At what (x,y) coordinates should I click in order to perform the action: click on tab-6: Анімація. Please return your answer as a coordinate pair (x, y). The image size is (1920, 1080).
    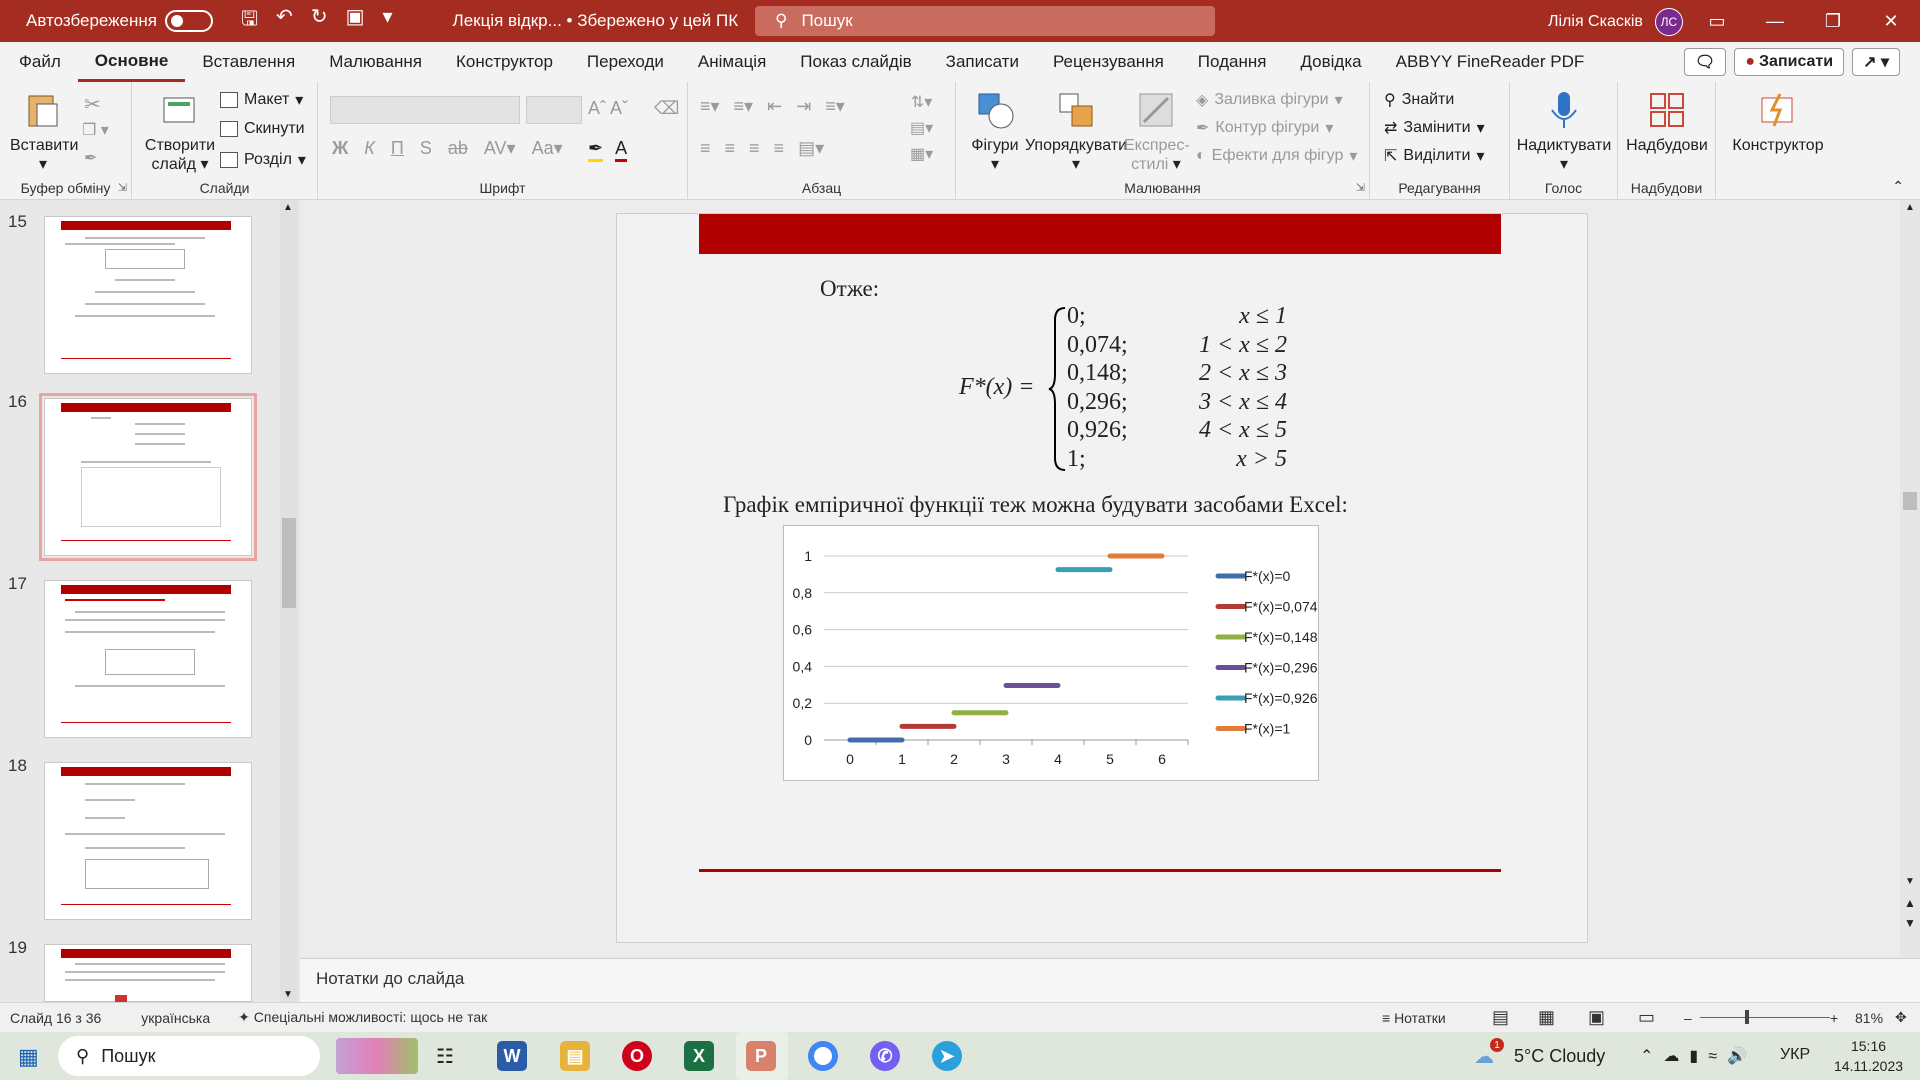
    Looking at the image, I should click on (732, 62).